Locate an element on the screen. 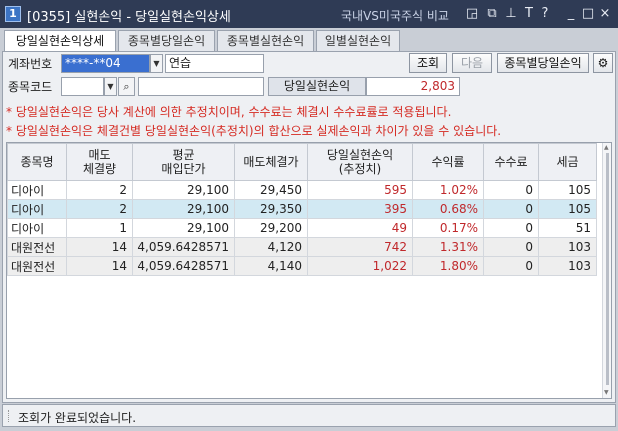 This screenshot has height=431, width=618. scroll-up-icon: ▲ is located at coordinates (606, 147).